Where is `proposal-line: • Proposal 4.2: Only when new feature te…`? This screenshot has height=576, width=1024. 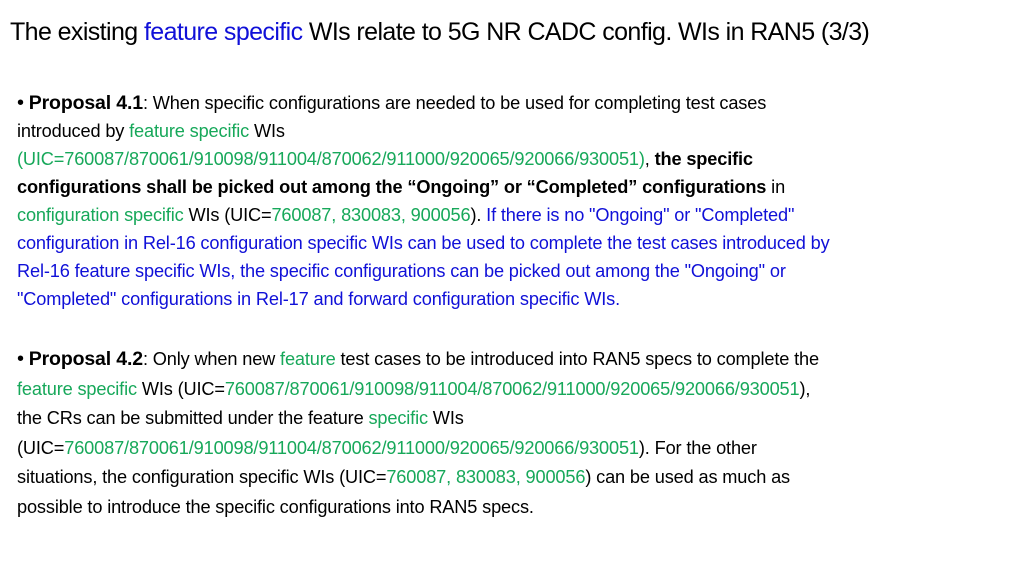
proposal-line: • Proposal 4.2: Only when new feature te… is located at coordinates (517, 360).